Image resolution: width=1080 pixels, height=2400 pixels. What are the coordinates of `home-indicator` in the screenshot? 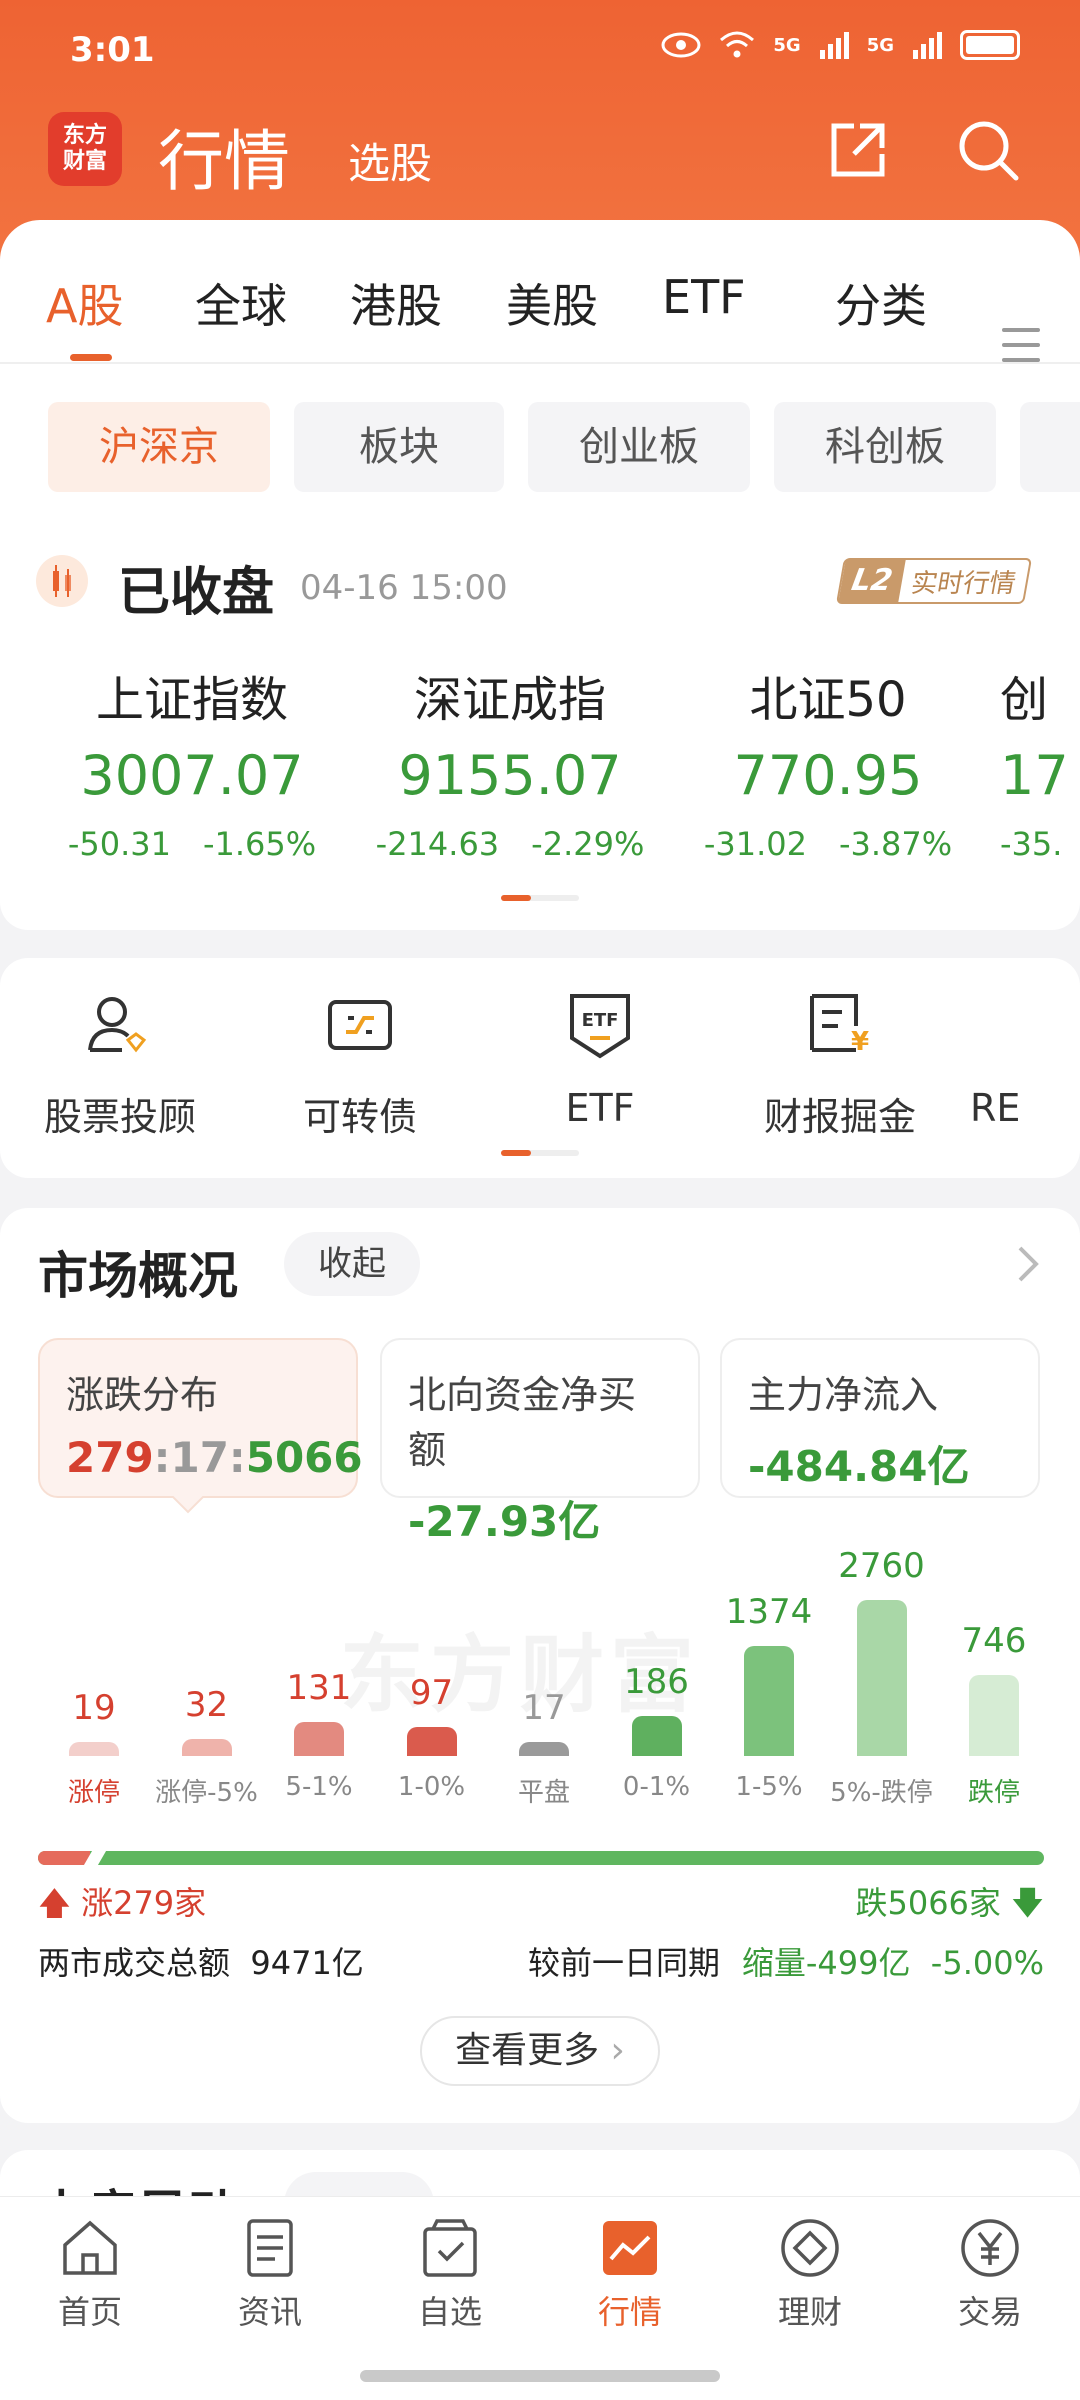 It's located at (540, 2376).